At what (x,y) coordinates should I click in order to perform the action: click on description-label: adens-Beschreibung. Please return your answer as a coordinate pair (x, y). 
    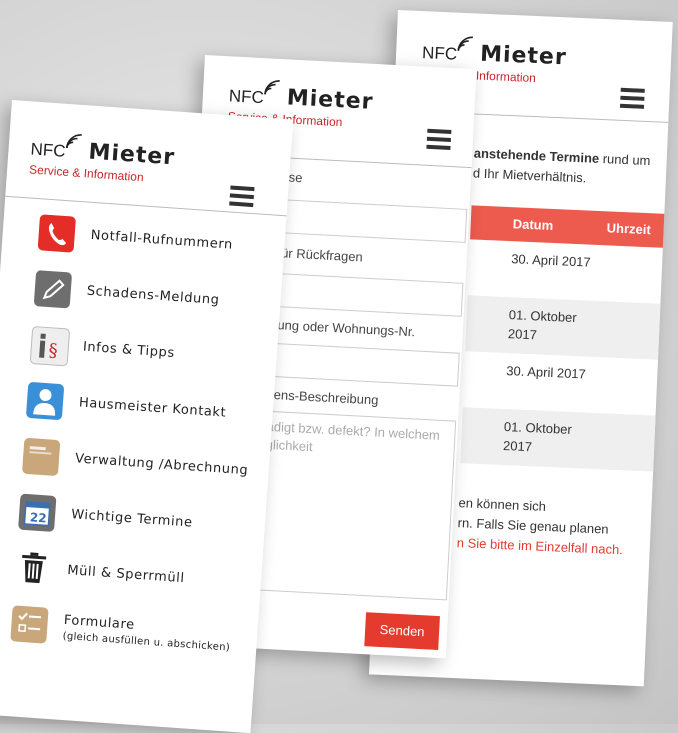
    Looking at the image, I should click on (318, 397).